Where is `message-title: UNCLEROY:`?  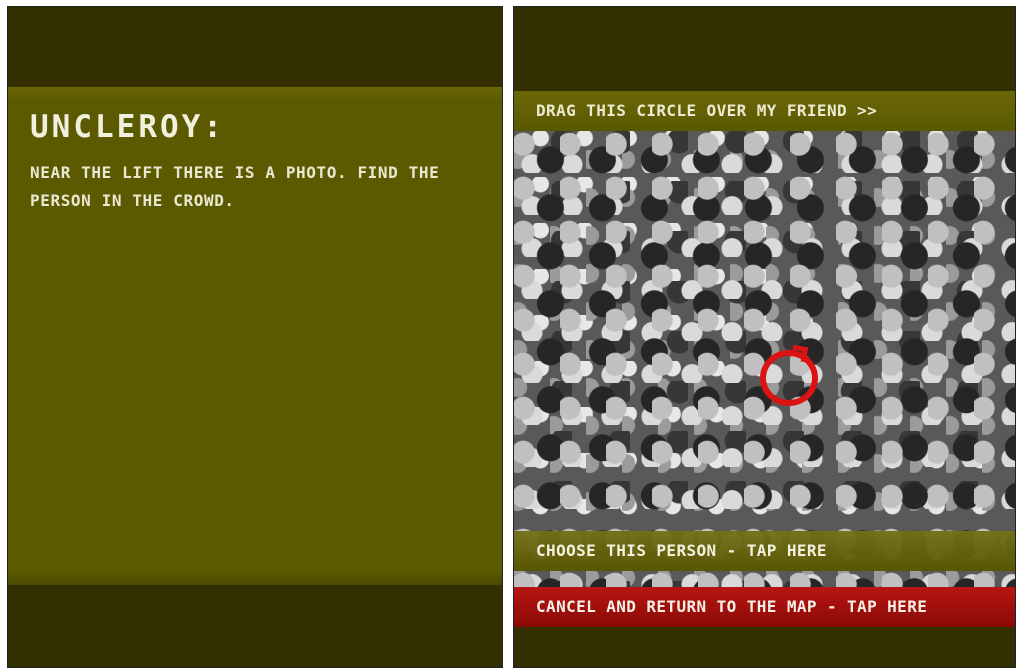 message-title: UNCLEROY: is located at coordinates (127, 127).